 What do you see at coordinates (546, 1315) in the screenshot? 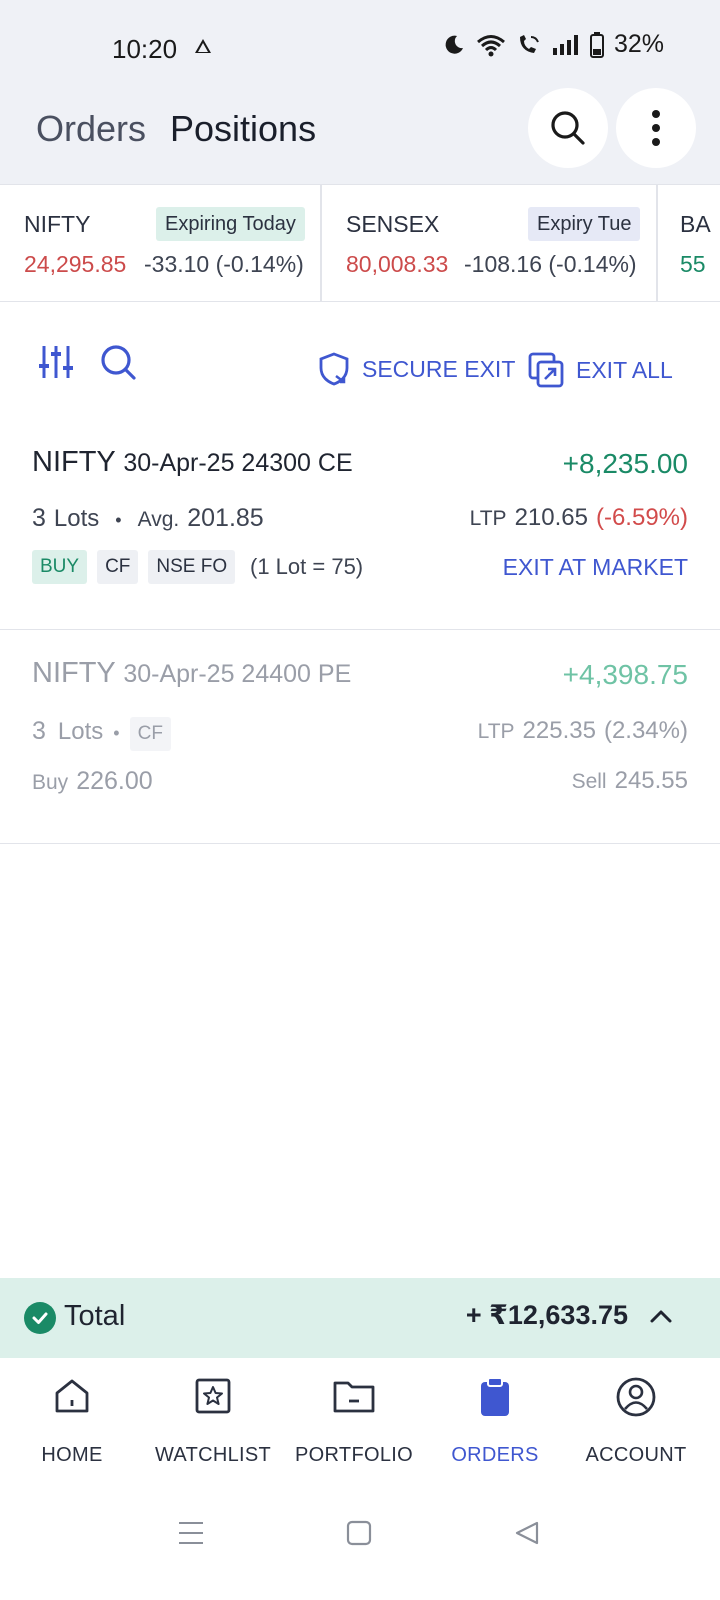
I see `total-value: + ₹12,633.75` at bounding box center [546, 1315].